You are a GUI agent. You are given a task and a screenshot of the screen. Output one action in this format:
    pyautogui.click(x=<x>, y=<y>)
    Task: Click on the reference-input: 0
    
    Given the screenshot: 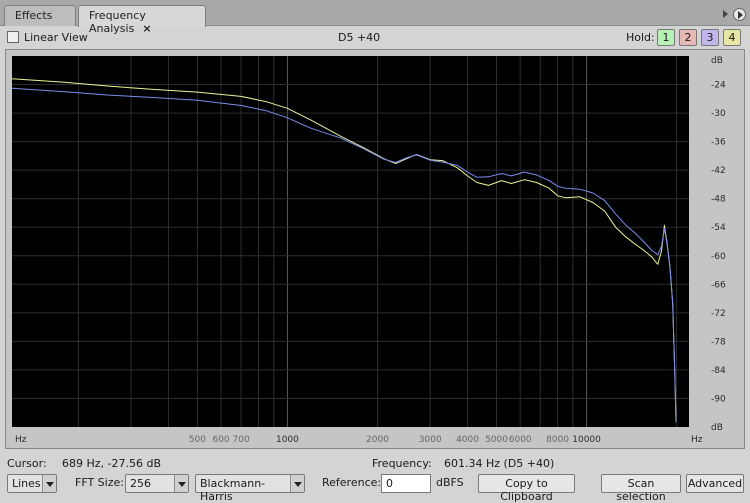 What is the action you would take?
    pyautogui.click(x=406, y=483)
    